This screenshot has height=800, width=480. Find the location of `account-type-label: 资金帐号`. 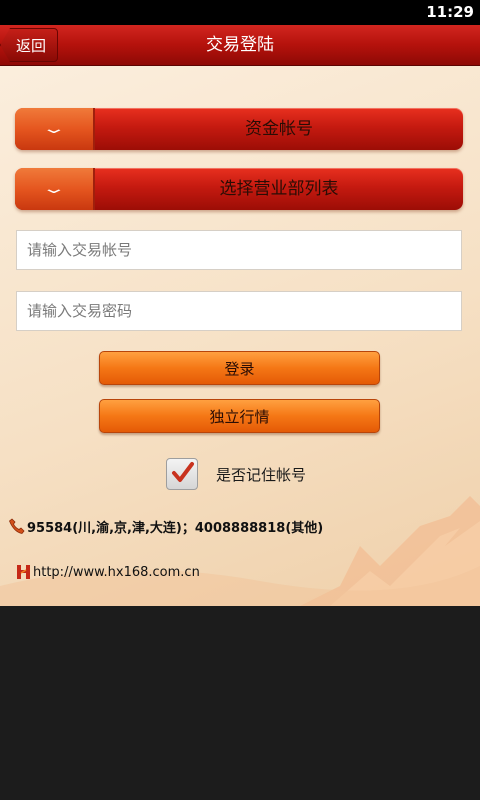

account-type-label: 资金帐号 is located at coordinates (279, 129).